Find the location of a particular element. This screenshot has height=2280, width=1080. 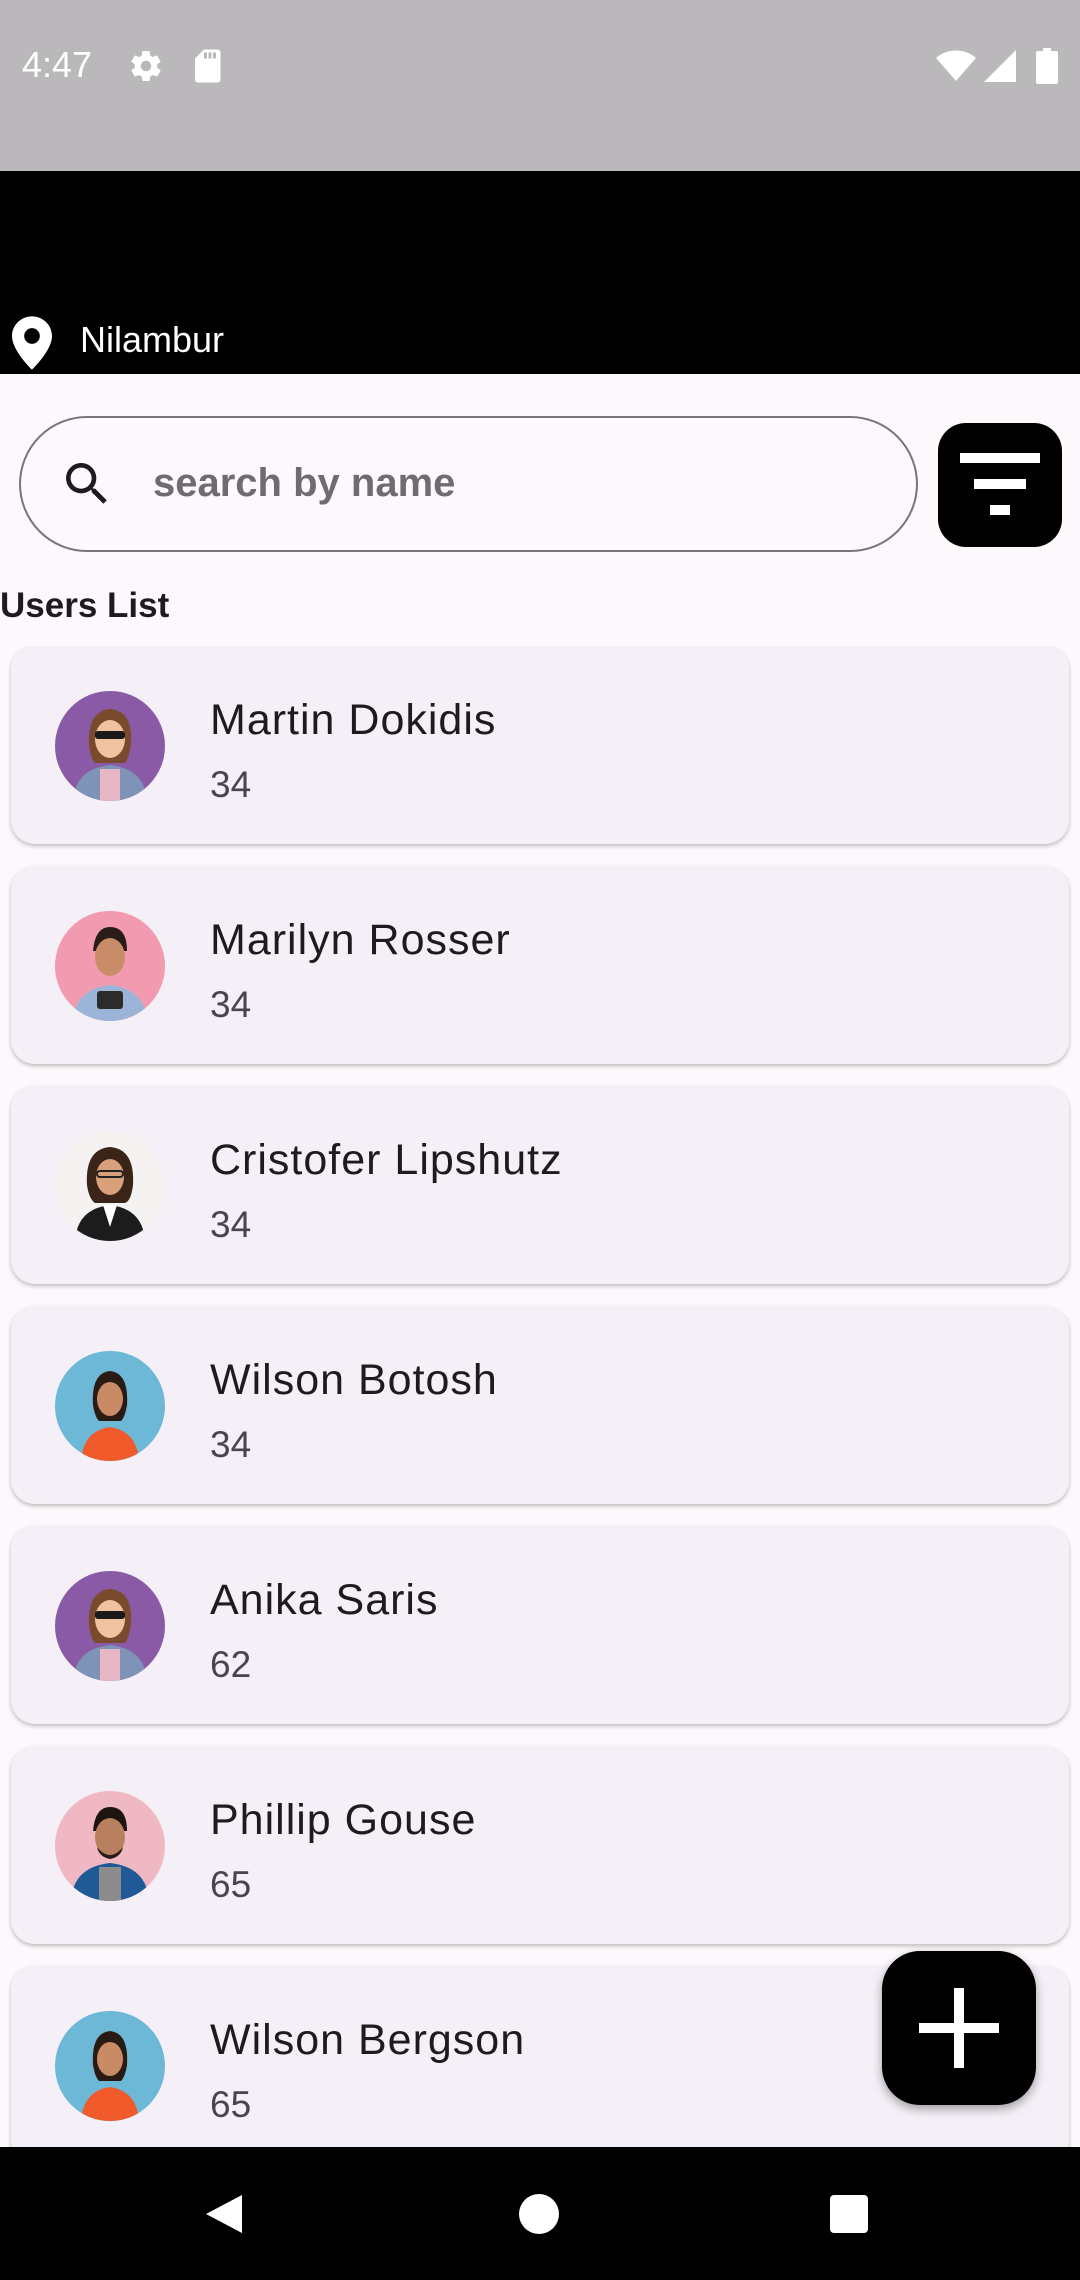

user-card: Martin Dokidis 34 is located at coordinates (540, 745).